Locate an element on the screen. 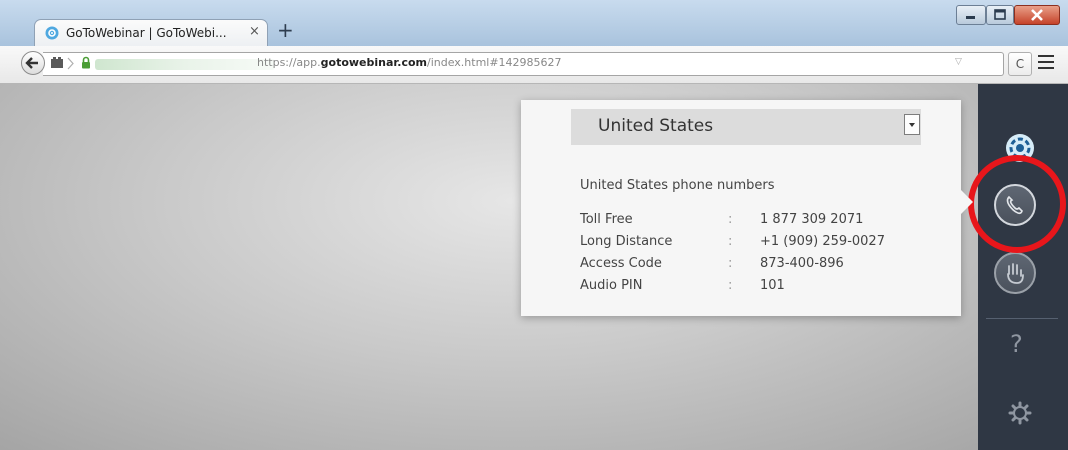  info-row-long-distance: Long Distance : +1 (909) 259-0027 is located at coordinates (745, 243).